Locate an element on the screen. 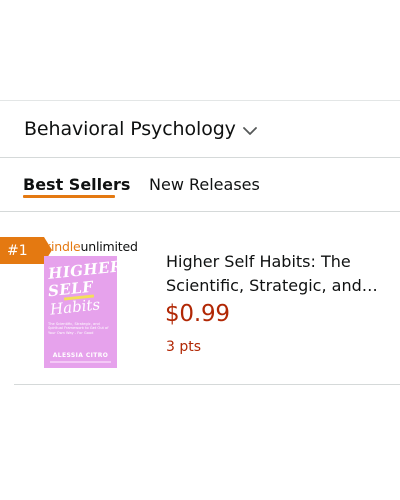 The width and height of the screenshot is (400, 500). product-price: $0.99 is located at coordinates (197, 314).